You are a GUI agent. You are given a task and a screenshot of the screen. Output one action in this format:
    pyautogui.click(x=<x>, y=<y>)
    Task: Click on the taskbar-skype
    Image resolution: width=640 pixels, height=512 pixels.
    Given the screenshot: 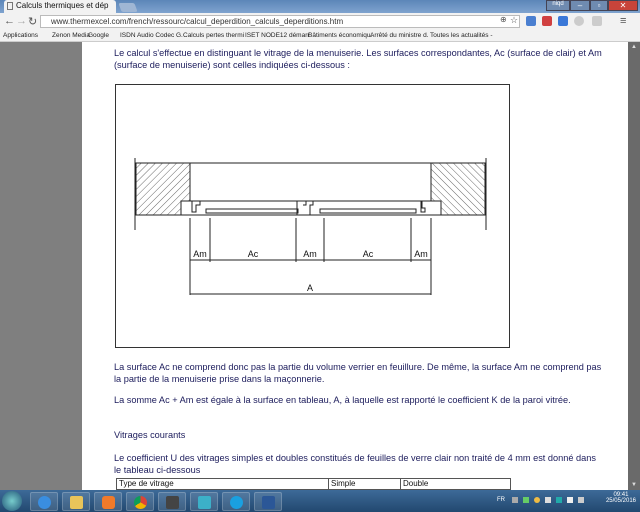 What is the action you would take?
    pyautogui.click(x=236, y=501)
    